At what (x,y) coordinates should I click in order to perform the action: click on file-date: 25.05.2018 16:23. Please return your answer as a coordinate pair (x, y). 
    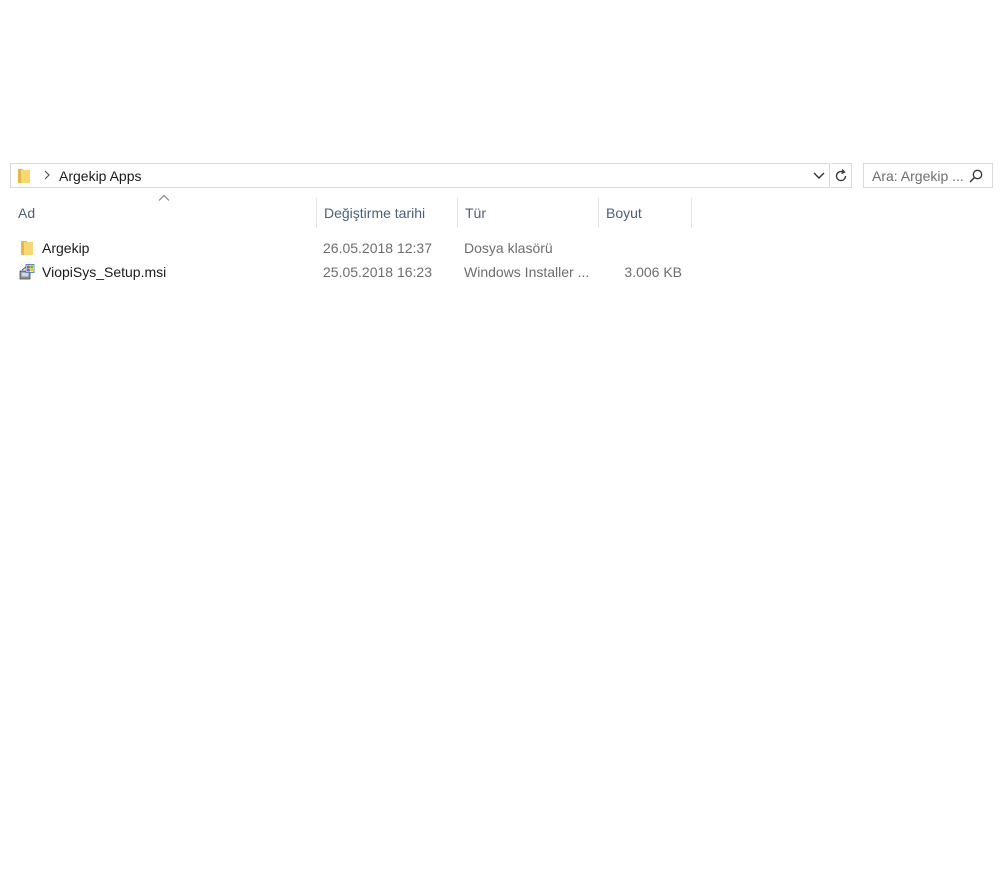
    Looking at the image, I should click on (377, 272).